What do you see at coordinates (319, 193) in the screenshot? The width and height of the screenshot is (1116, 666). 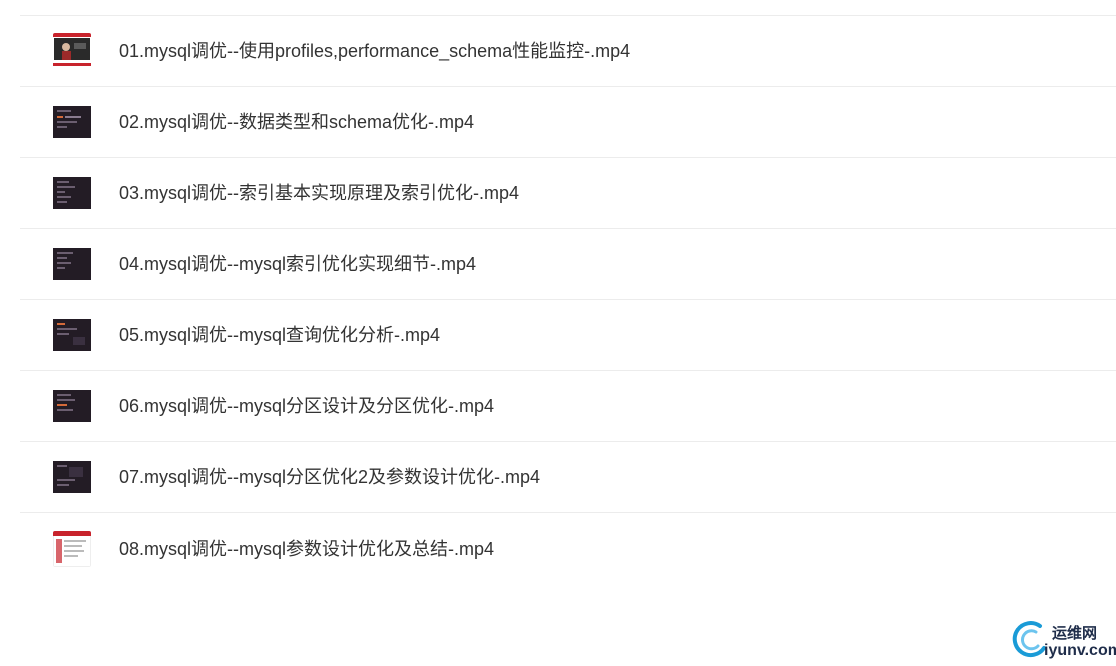 I see `file-name: 03.mysql调优--索引基本实现原理及索引优化-.mp4` at bounding box center [319, 193].